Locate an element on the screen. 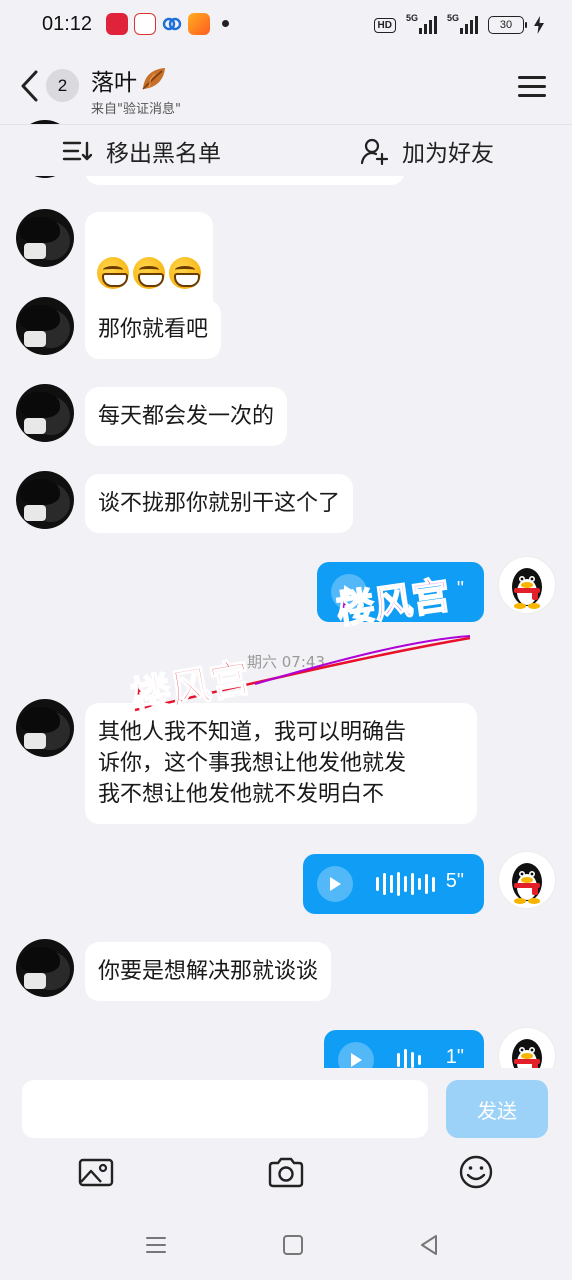 The height and width of the screenshot is (1280, 572). chat-header: 2 落叶 来自"验证消息" is located at coordinates (286, 88).